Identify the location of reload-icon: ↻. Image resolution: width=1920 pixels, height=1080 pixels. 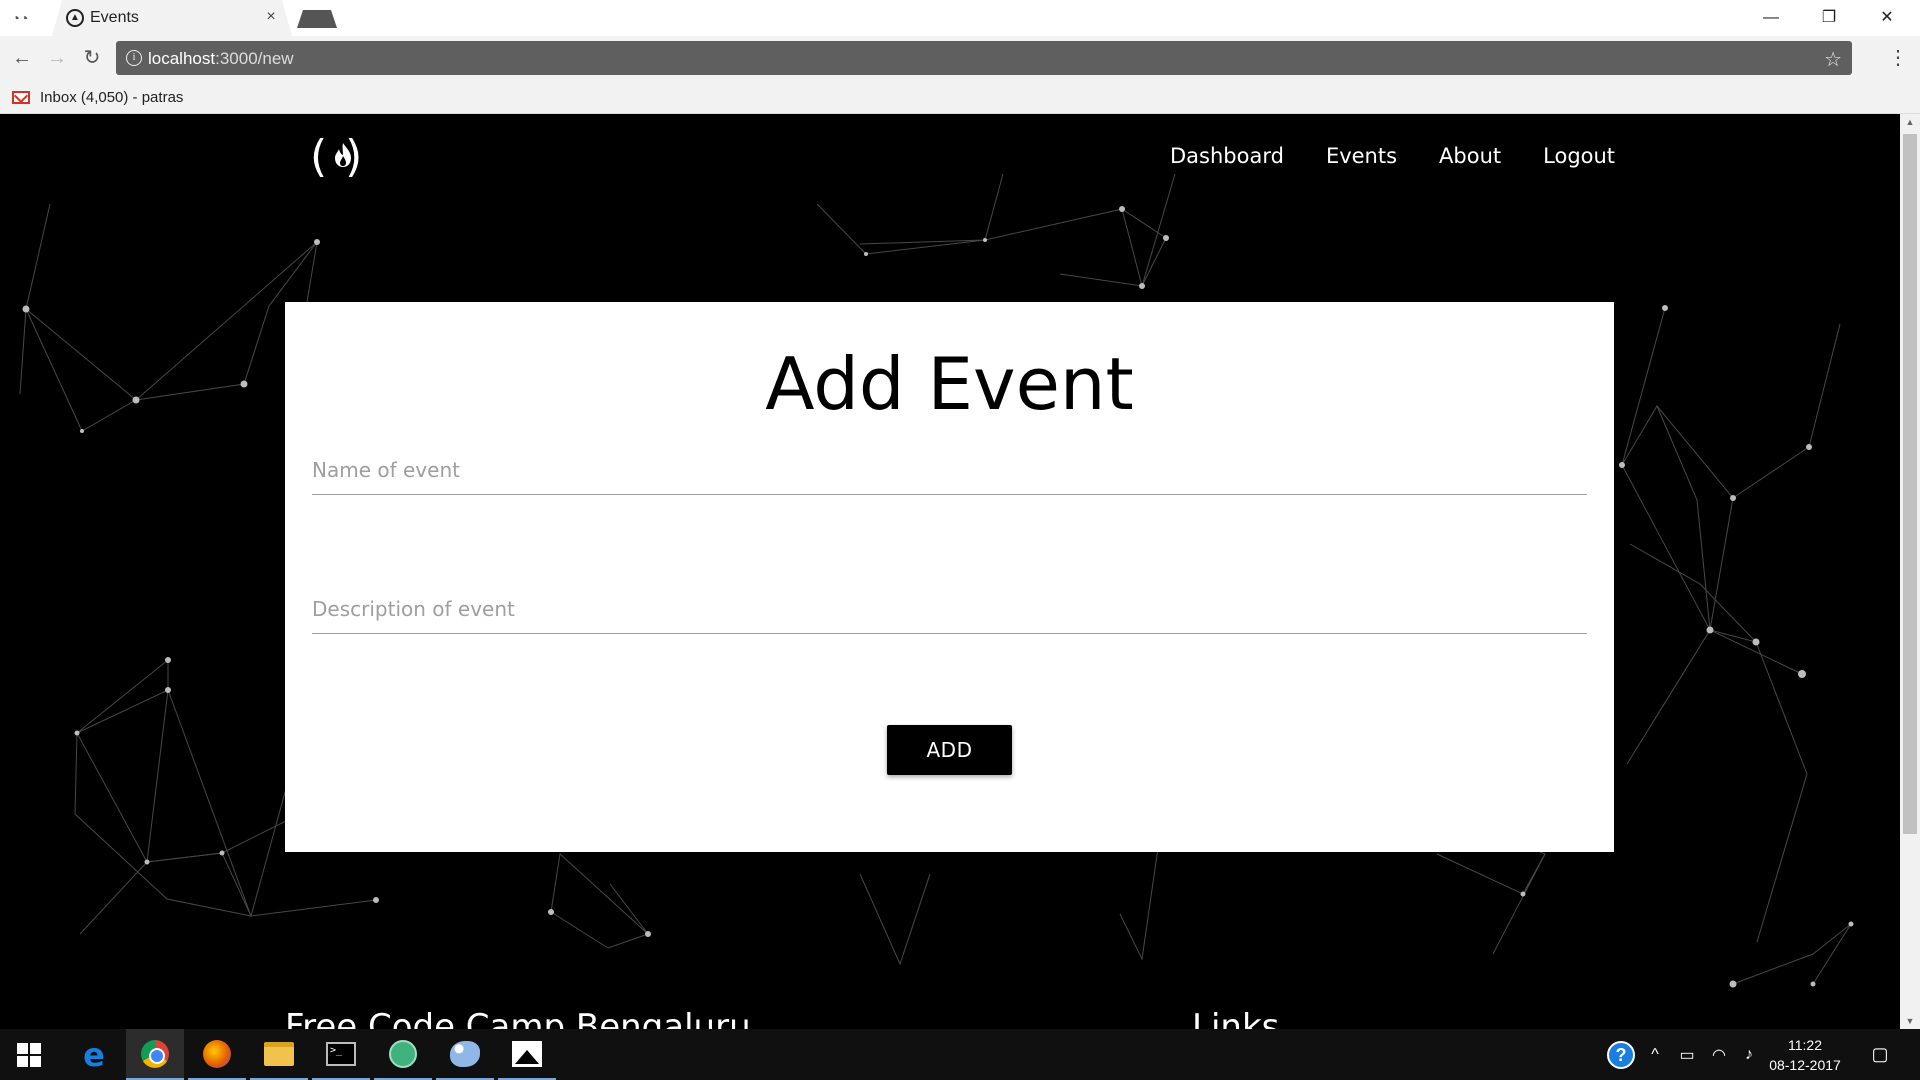
(92, 58).